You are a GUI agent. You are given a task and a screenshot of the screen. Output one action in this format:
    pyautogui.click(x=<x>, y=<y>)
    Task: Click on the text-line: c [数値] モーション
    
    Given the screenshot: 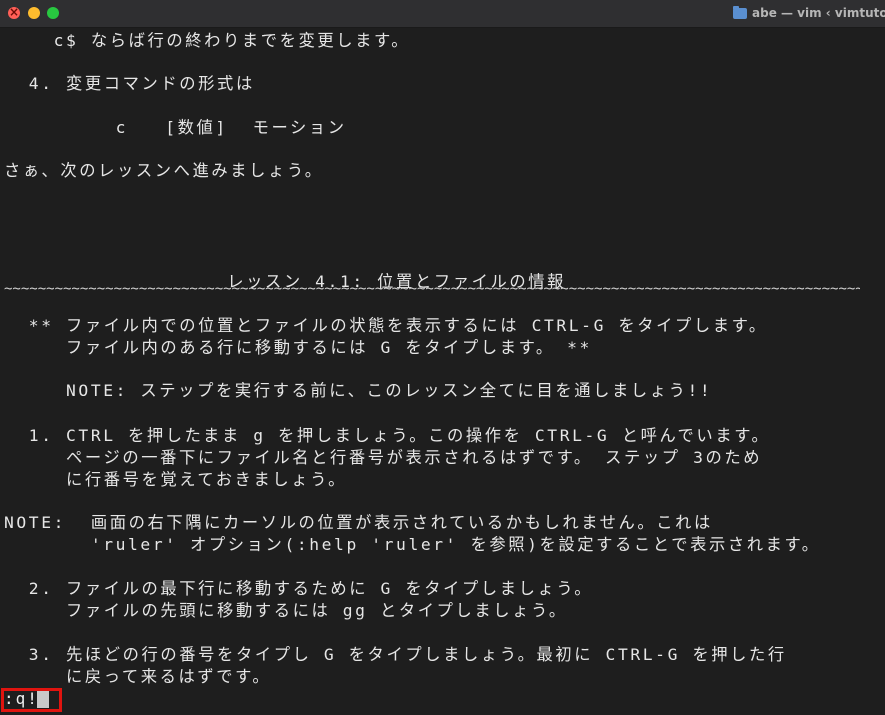 What is the action you would take?
    pyautogui.click(x=175, y=127)
    